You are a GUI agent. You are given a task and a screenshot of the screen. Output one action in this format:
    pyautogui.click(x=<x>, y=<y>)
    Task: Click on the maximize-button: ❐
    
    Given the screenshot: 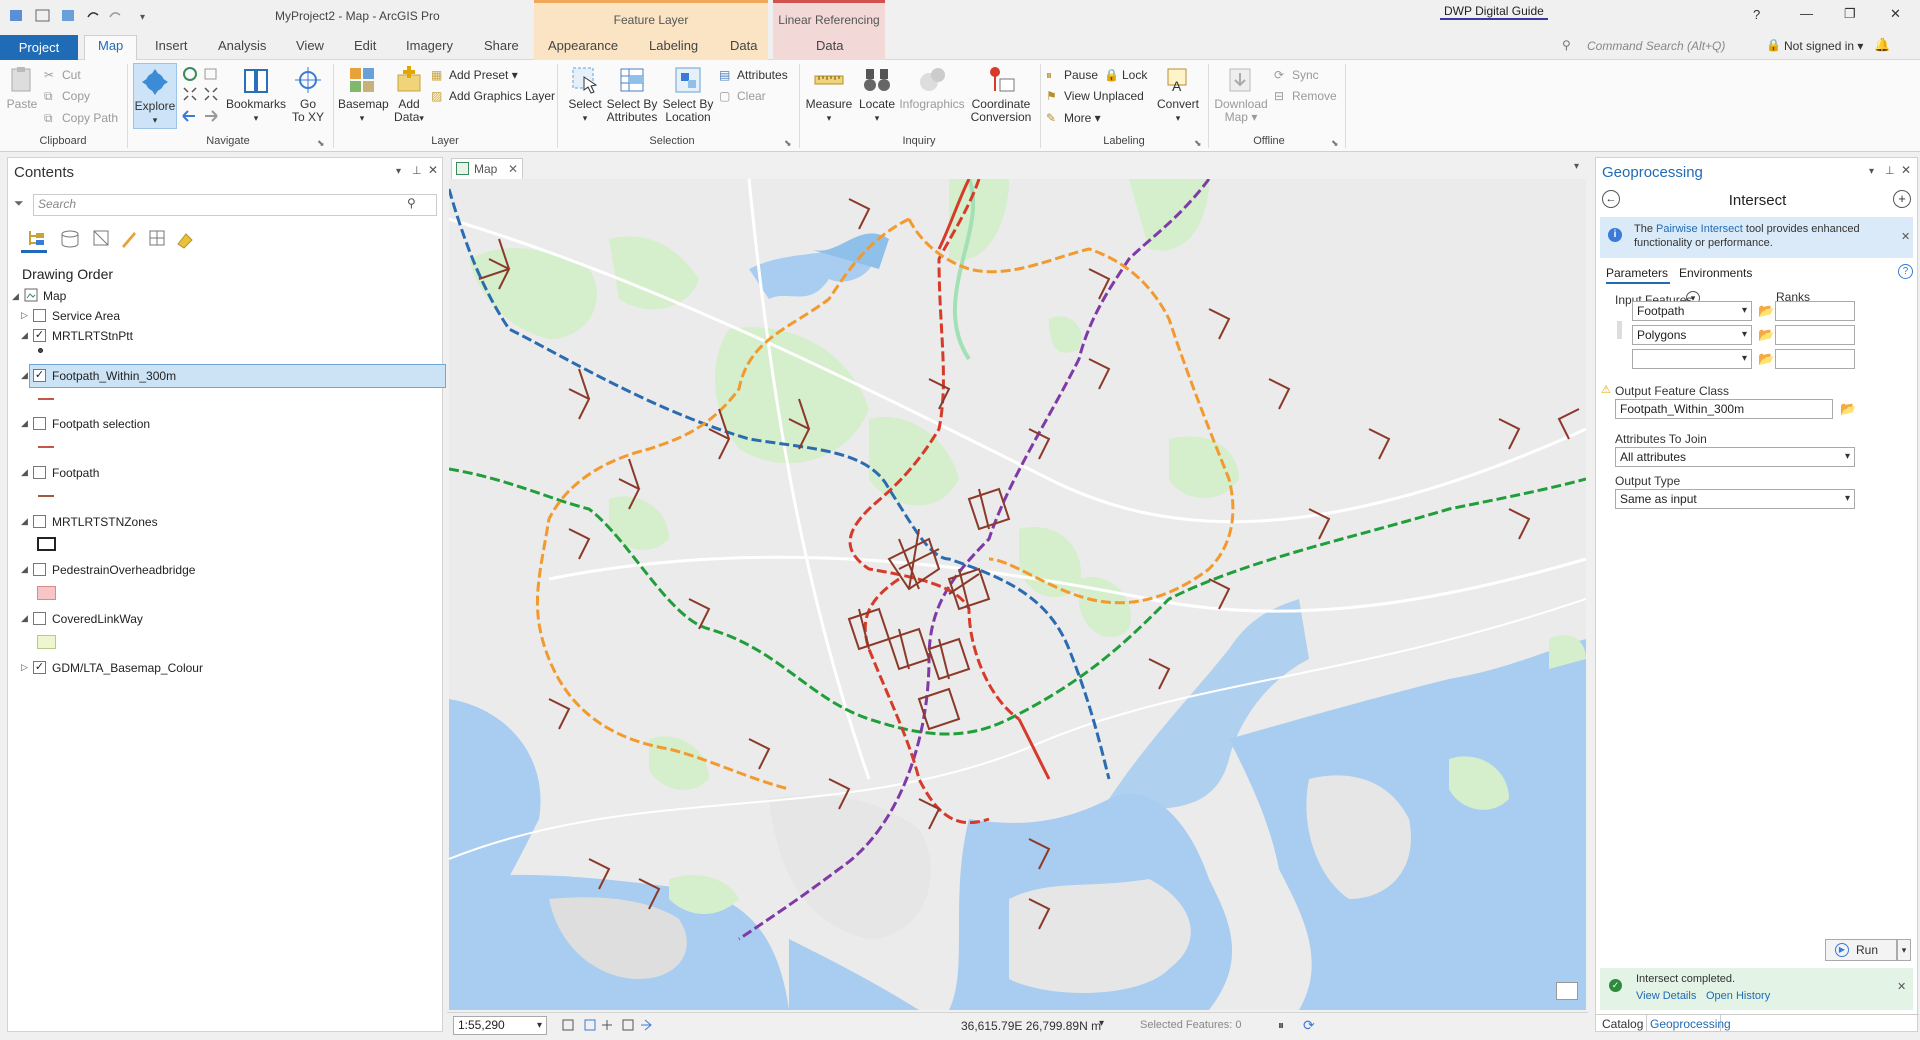 What is the action you would take?
    pyautogui.click(x=1850, y=14)
    